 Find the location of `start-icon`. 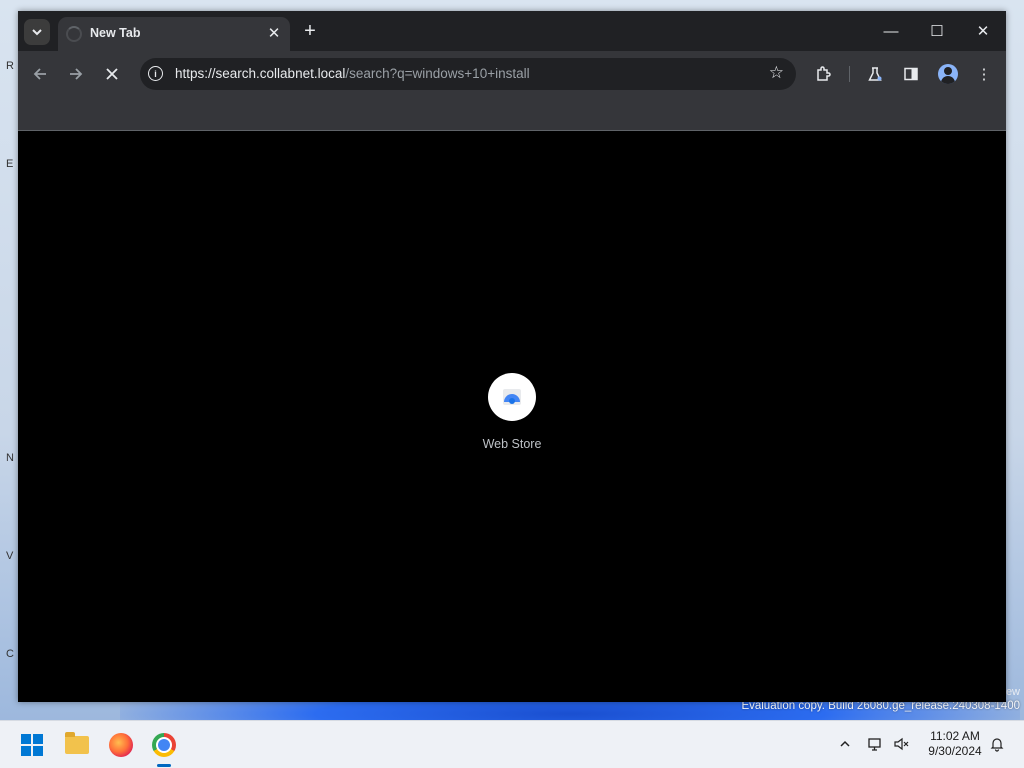

start-icon is located at coordinates (32, 745).